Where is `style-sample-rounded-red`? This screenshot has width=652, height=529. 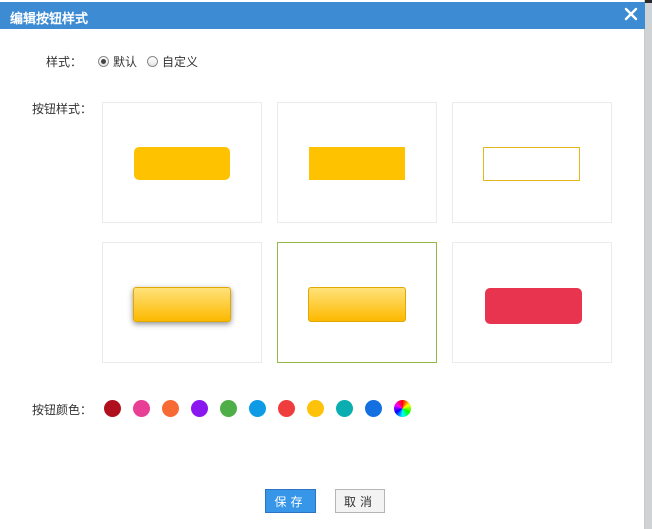
style-sample-rounded-red is located at coordinates (533, 306).